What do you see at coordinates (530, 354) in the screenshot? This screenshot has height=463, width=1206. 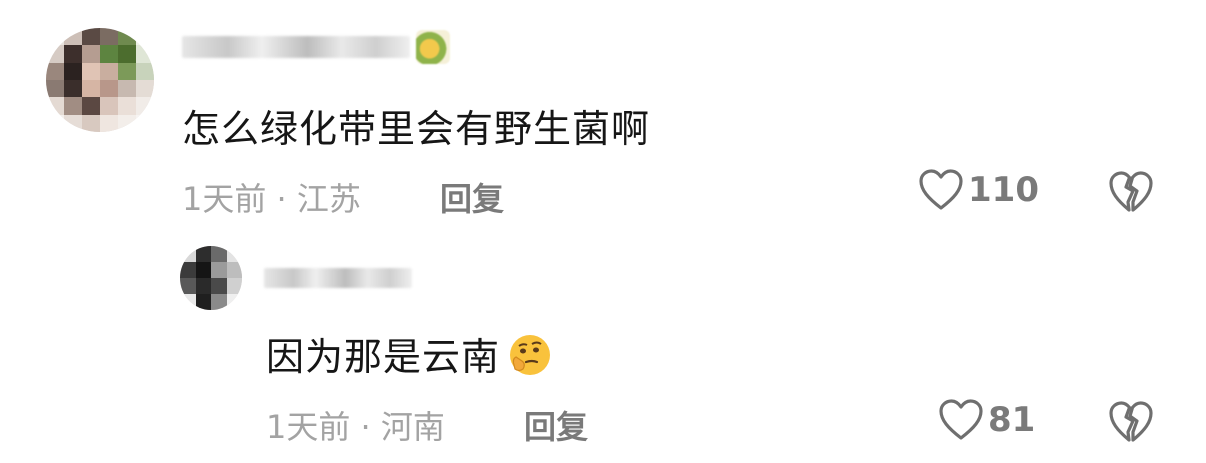 I see `thinking-face-emoji` at bounding box center [530, 354].